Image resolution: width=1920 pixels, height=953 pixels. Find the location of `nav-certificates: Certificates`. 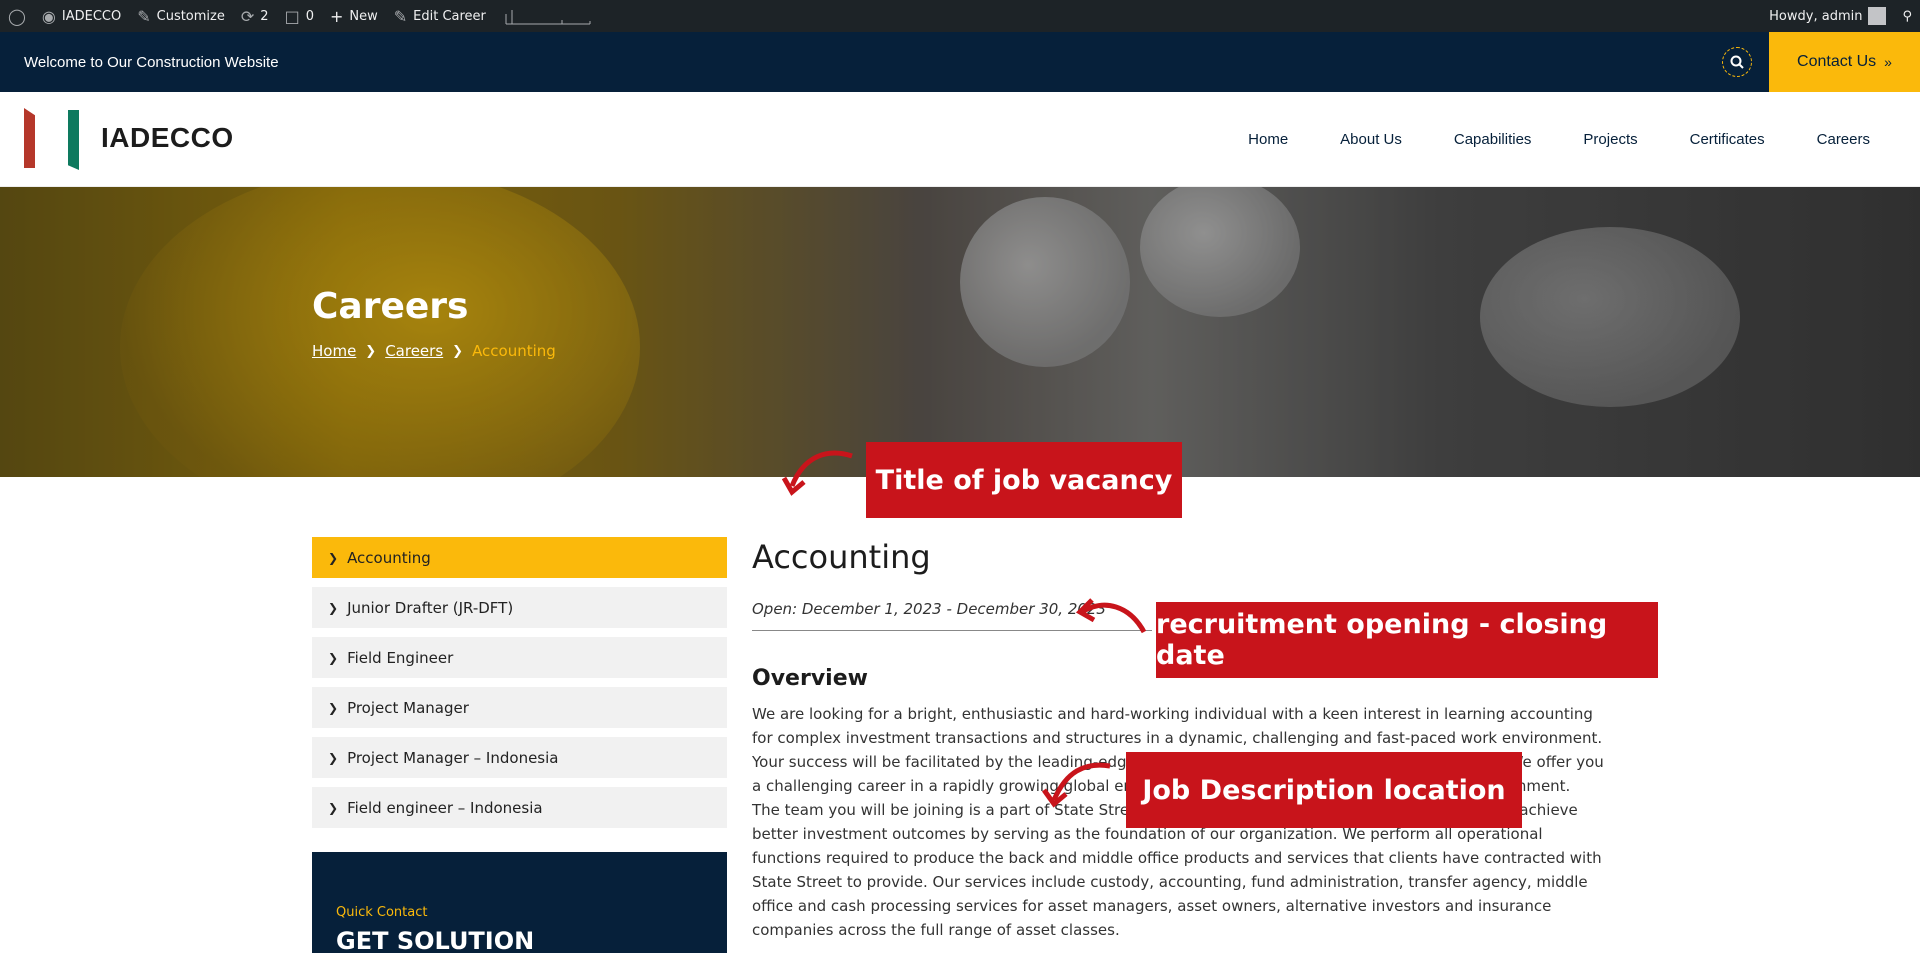

nav-certificates: Certificates is located at coordinates (1727, 139).